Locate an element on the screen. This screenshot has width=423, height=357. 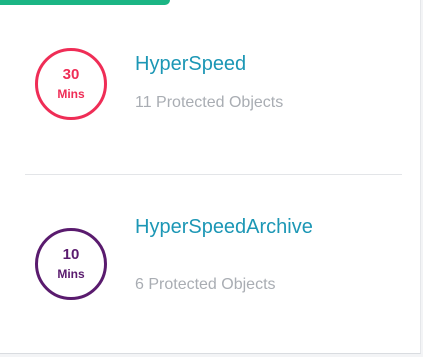
row-divider is located at coordinates (213, 174).